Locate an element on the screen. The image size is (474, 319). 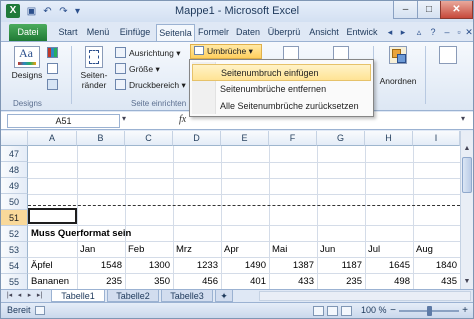
cell-e54: 1490 is located at coordinates (245, 266).